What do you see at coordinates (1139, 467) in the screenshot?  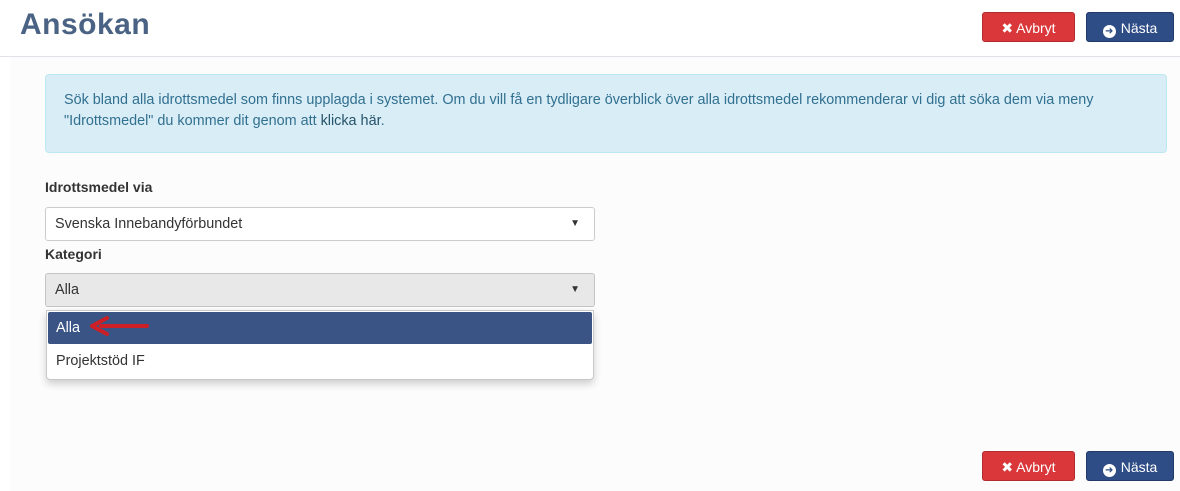 I see `next-button-bottom-label: Nästa` at bounding box center [1139, 467].